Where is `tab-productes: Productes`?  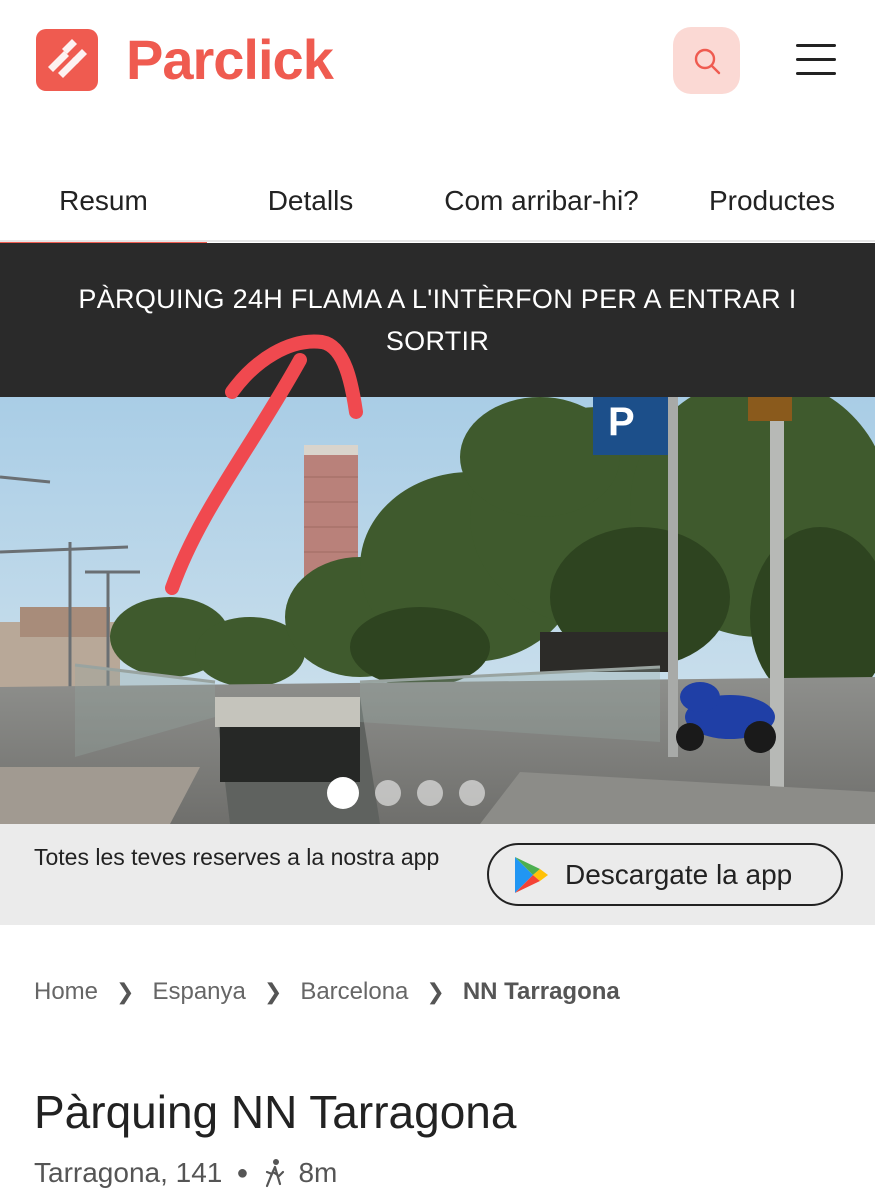
tab-productes: Productes is located at coordinates (772, 201).